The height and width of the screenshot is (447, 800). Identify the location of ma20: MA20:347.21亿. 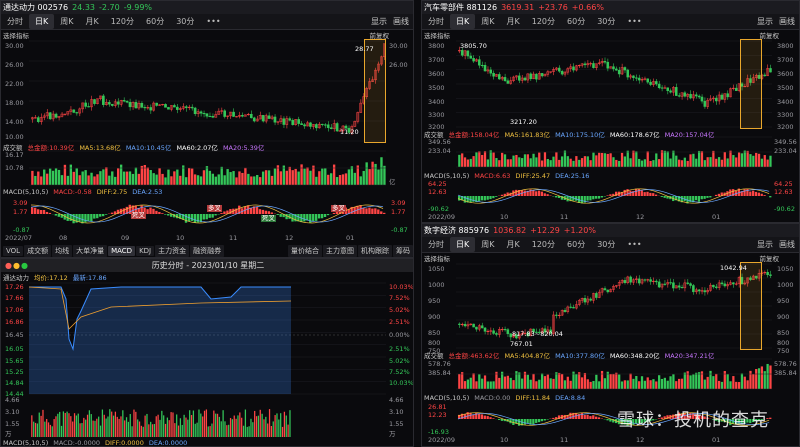
(689, 356).